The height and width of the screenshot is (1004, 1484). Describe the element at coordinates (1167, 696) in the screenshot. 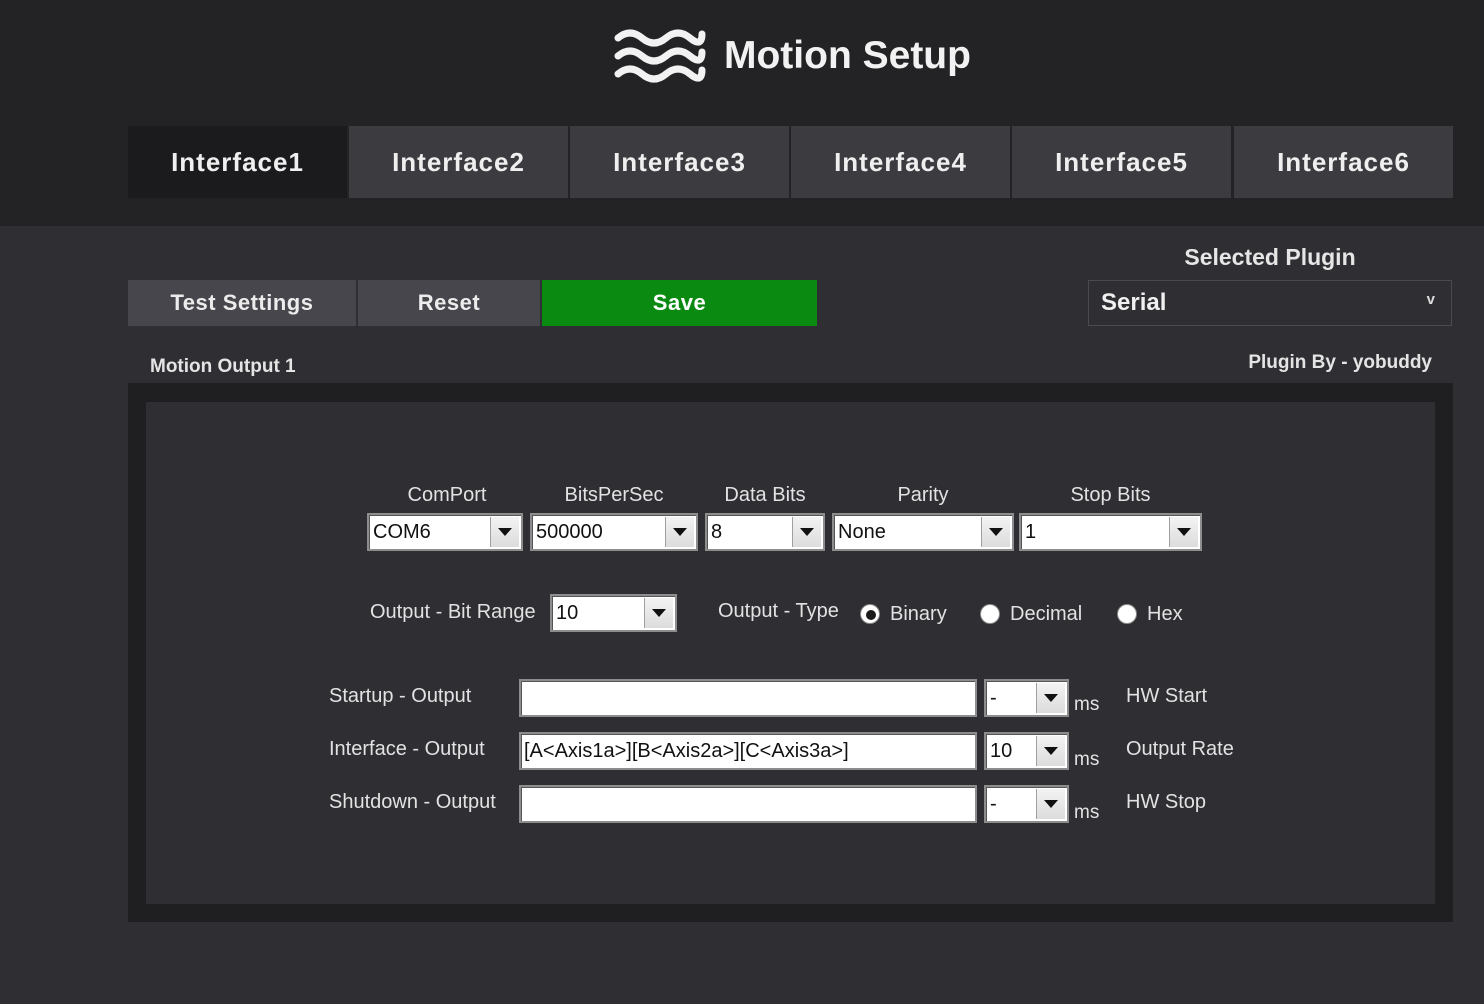

I see `hw-start-label: HW Start` at that location.